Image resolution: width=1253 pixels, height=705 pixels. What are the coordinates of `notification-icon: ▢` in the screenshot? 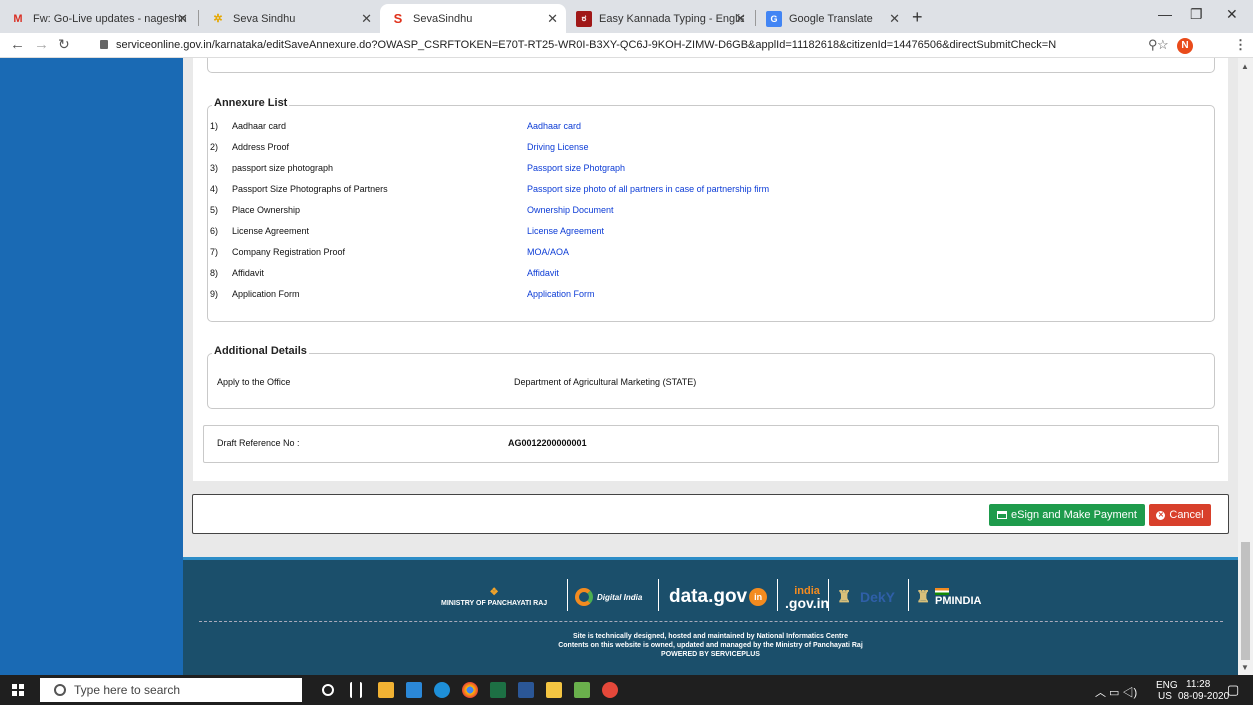 It's located at (1233, 690).